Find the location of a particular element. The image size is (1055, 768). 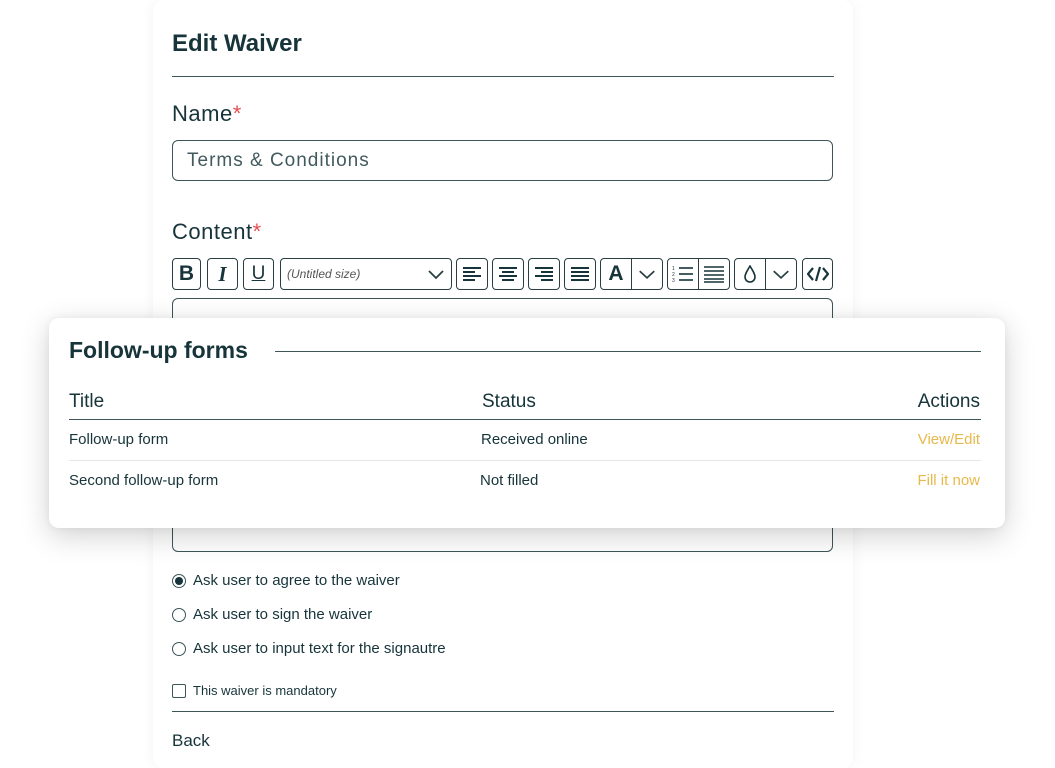

column-header-actions: Actions is located at coordinates (948, 401).